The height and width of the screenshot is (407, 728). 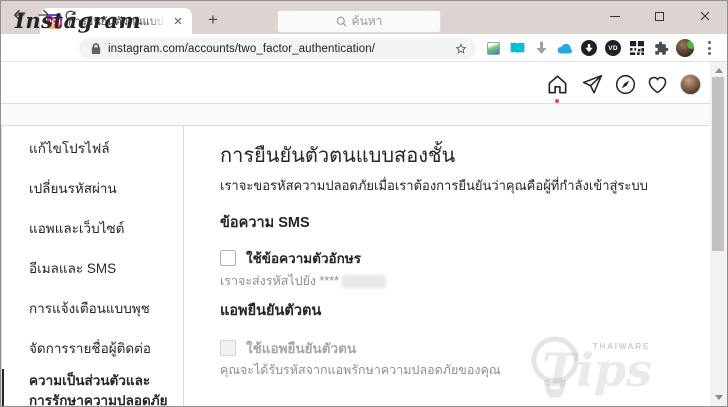 I want to click on auth-app-checkbox, so click(x=228, y=348).